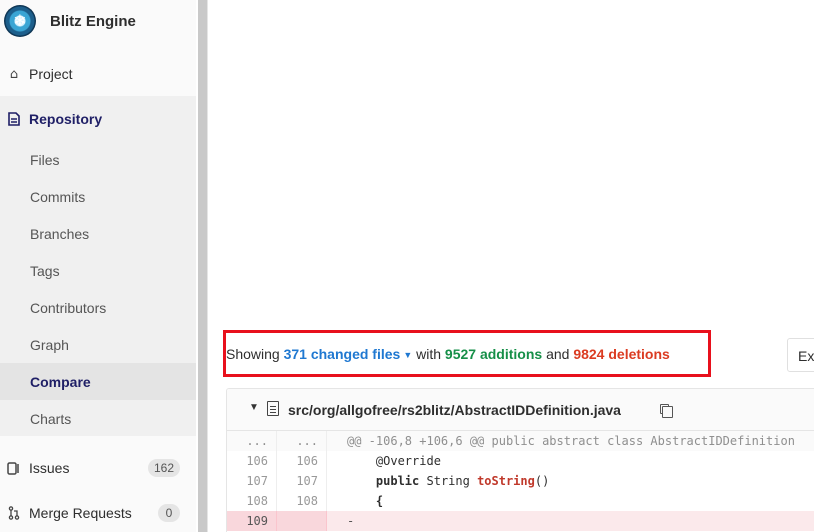  Describe the element at coordinates (98, 381) in the screenshot. I see `sidebar-subitem-compare: Compare` at that location.